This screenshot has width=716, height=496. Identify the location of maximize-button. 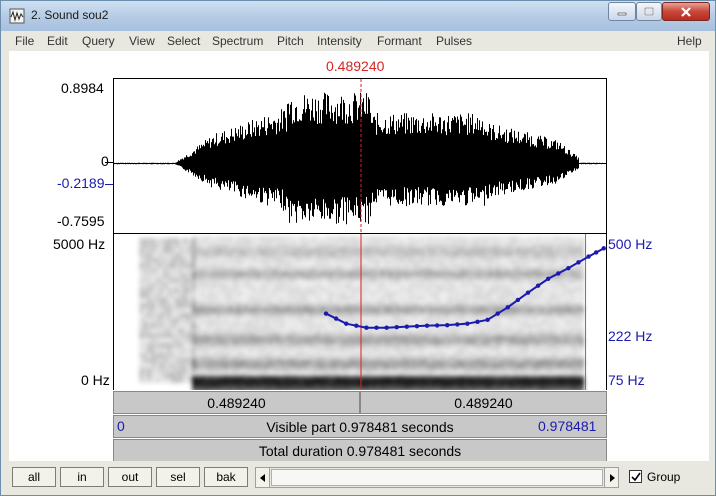
(649, 11).